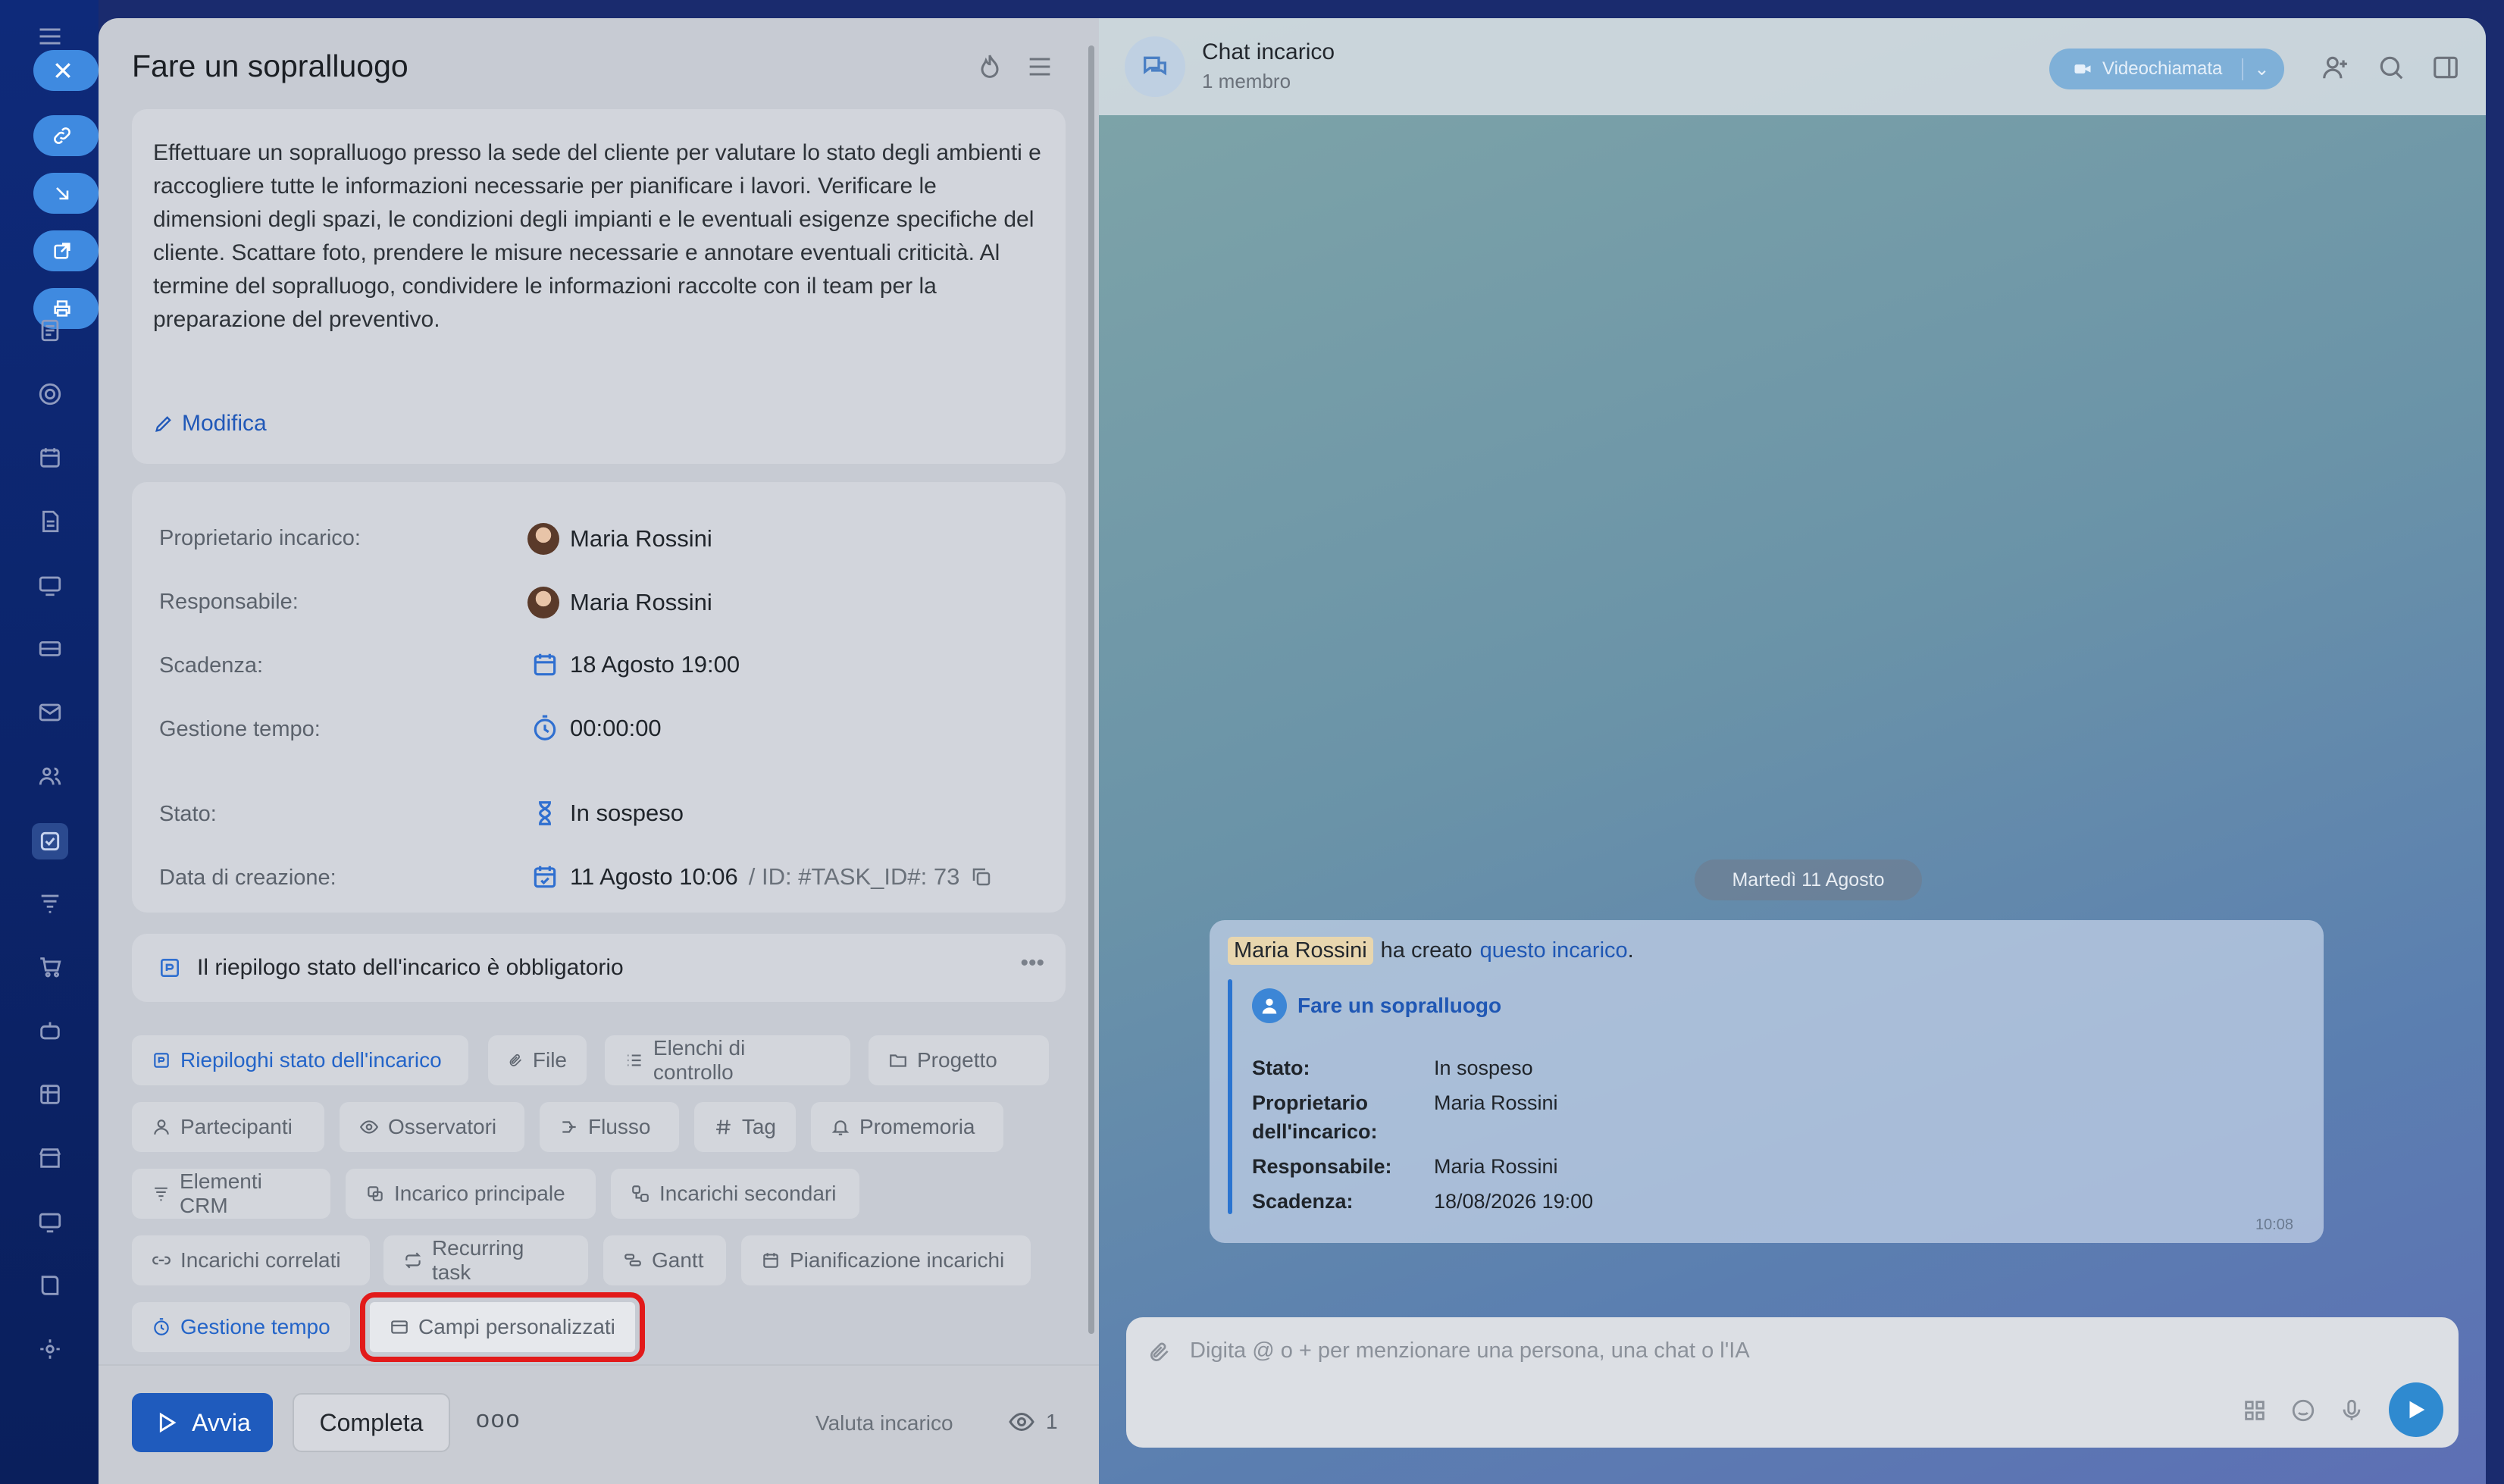  What do you see at coordinates (50, 330) in the screenshot?
I see `sidebar-document-icon` at bounding box center [50, 330].